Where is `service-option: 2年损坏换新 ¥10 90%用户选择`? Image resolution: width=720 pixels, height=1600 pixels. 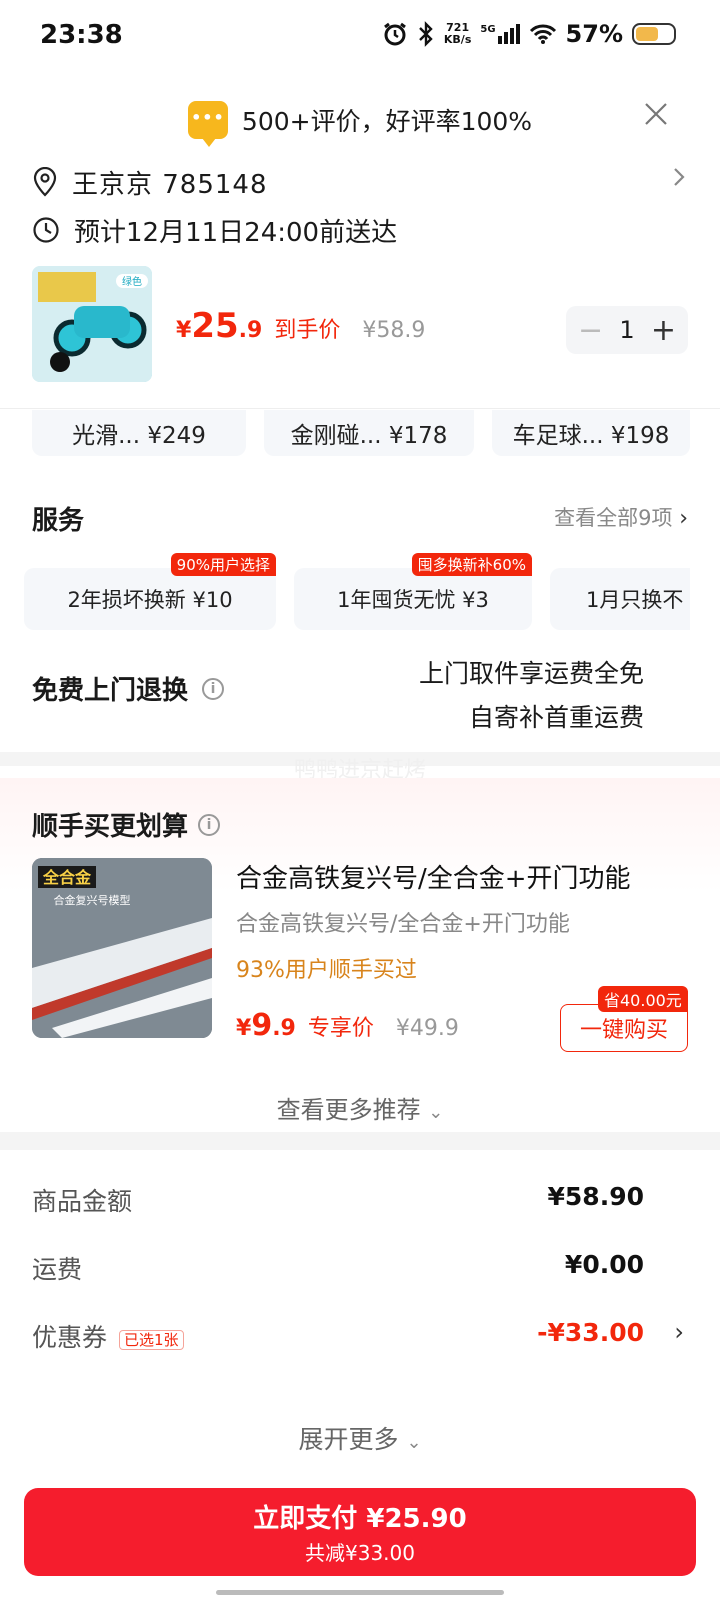 service-option: 2年损坏换新 ¥10 90%用户选择 is located at coordinates (150, 591).